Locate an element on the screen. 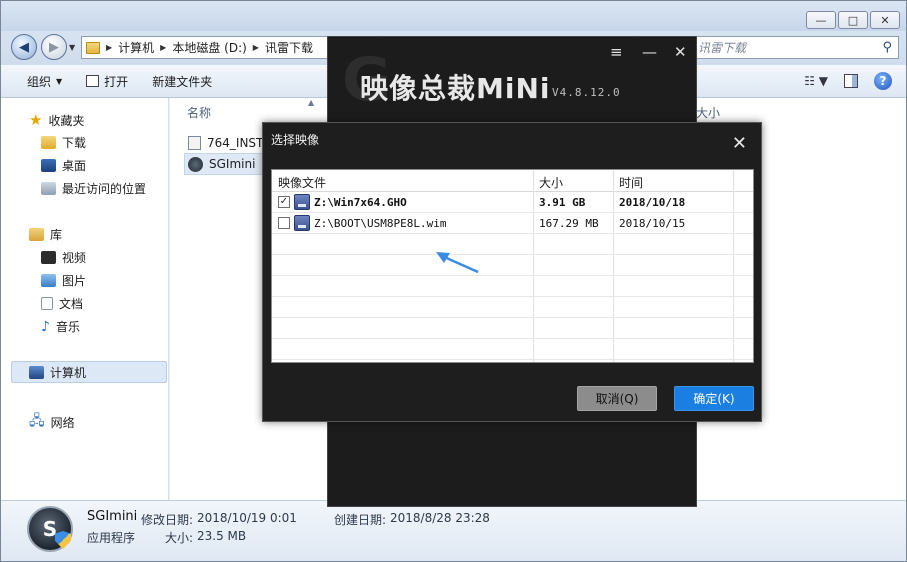 Image resolution: width=907 pixels, height=562 pixels. nav-recent: 最近访问的位置 is located at coordinates (93, 188).